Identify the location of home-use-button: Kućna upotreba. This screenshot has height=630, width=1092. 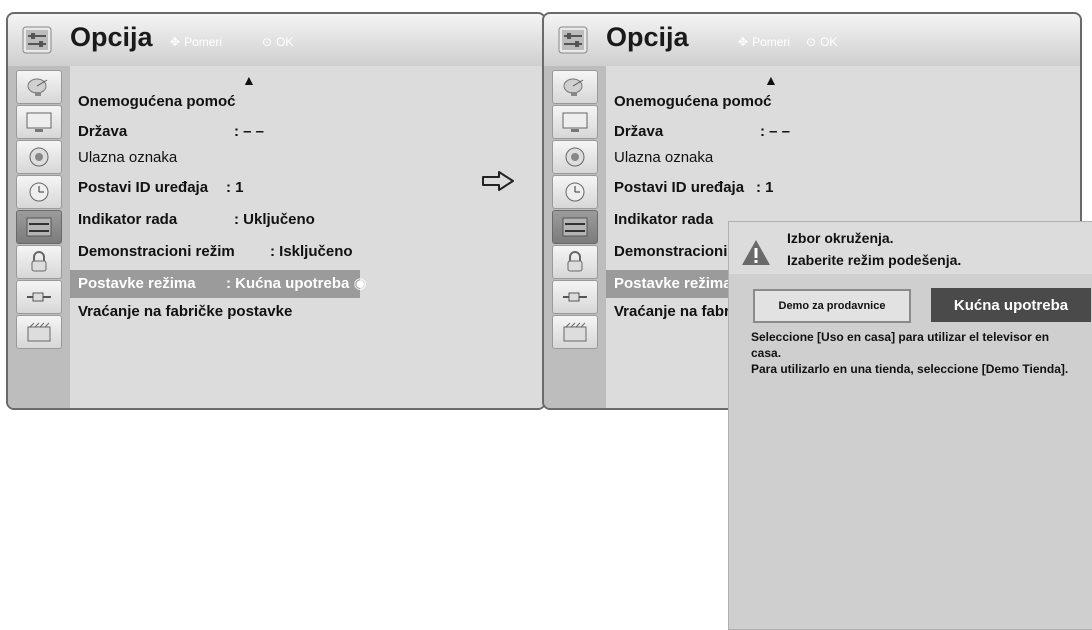
(1011, 305).